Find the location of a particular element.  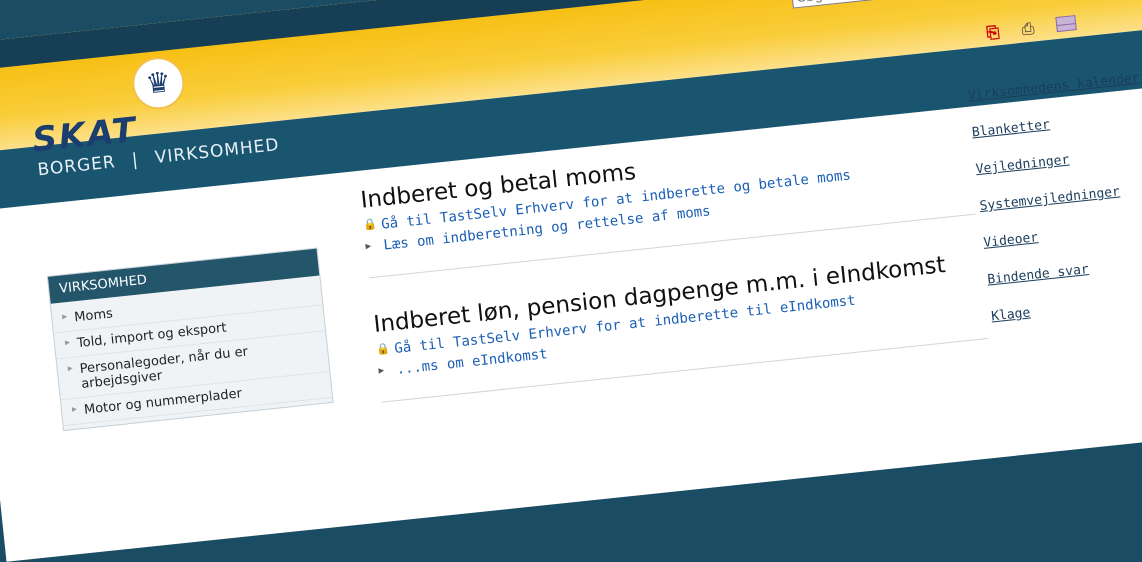

link-bindende-svar: Bindende svar is located at coordinates (1064, 271).